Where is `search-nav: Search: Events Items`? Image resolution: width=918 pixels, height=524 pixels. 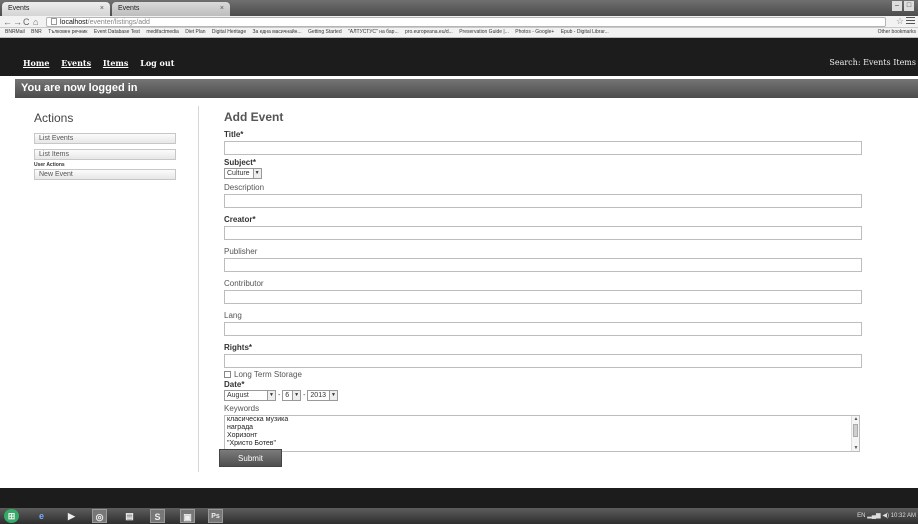 search-nav: Search: Events Items is located at coordinates (872, 62).